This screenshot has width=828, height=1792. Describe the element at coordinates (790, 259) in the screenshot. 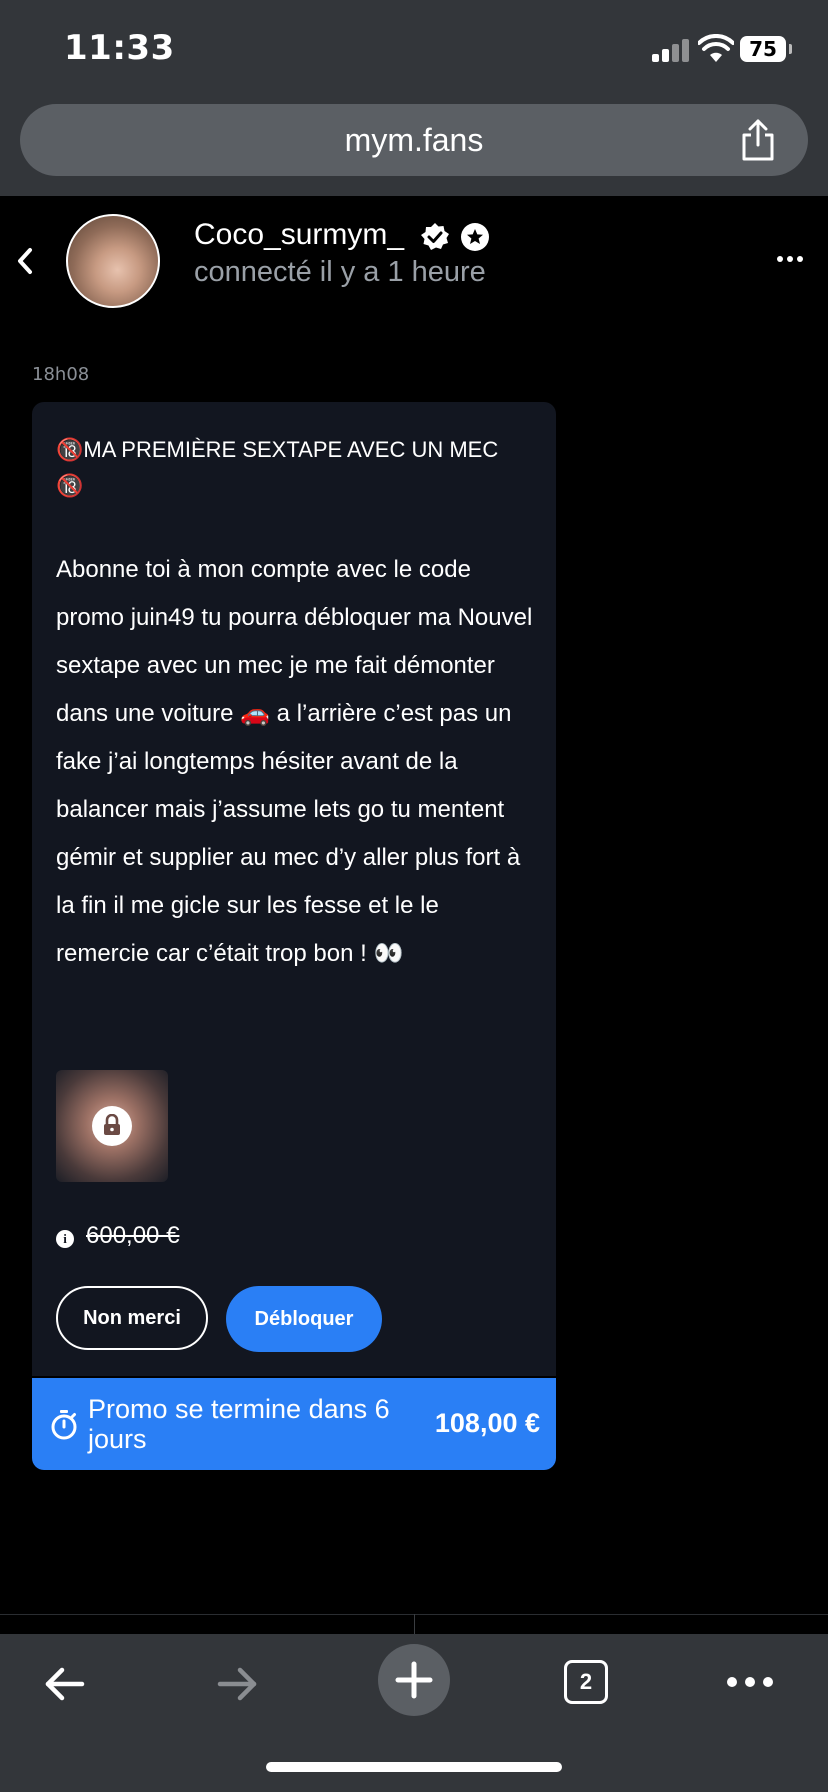

I see `more-icon` at that location.